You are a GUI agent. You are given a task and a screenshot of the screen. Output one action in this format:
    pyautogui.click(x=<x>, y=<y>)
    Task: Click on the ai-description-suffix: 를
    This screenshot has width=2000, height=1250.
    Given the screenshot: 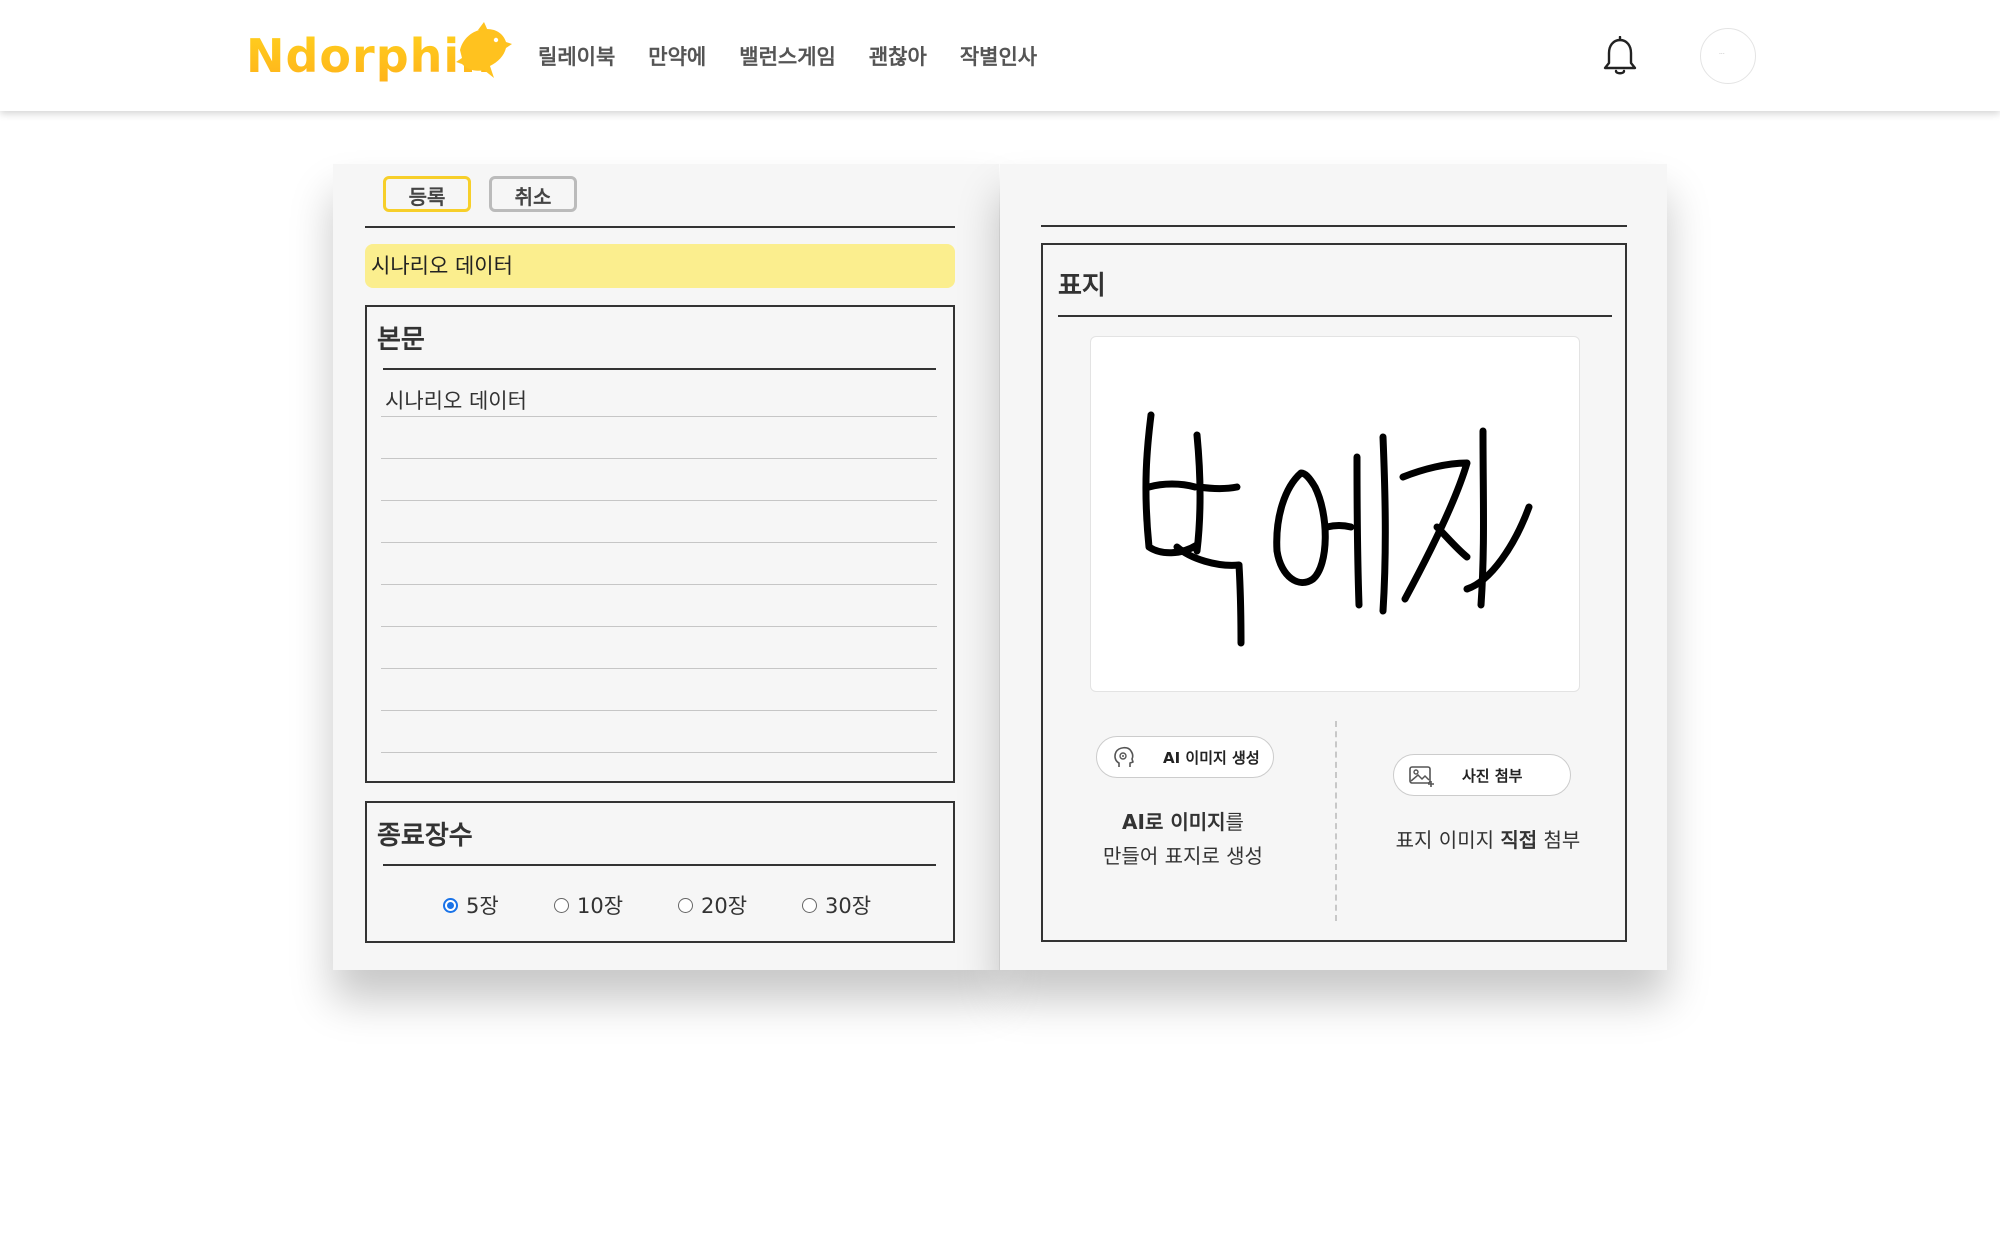 What is the action you would take?
    pyautogui.click(x=1234, y=822)
    